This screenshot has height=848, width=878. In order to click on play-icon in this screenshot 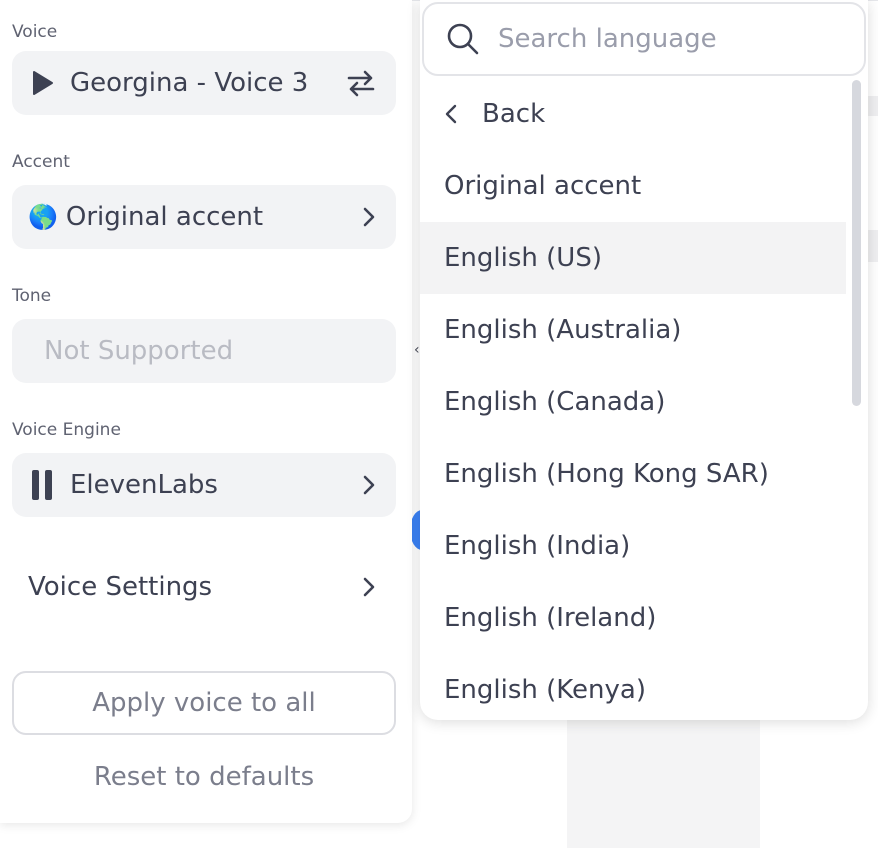, I will do `click(43, 83)`.